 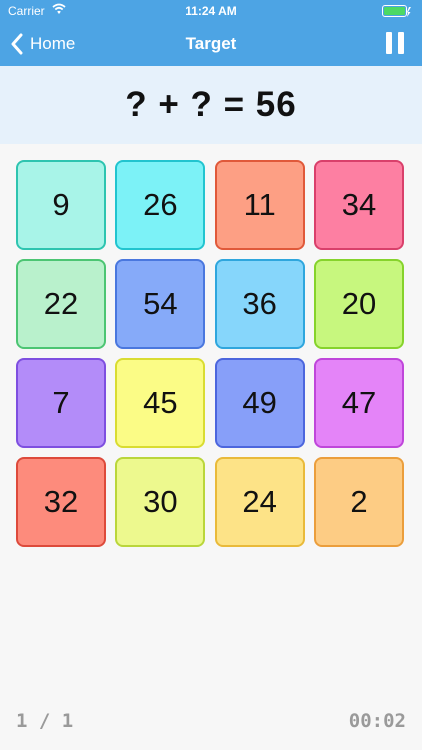 What do you see at coordinates (259, 502) in the screenshot?
I see `number-tile: 24` at bounding box center [259, 502].